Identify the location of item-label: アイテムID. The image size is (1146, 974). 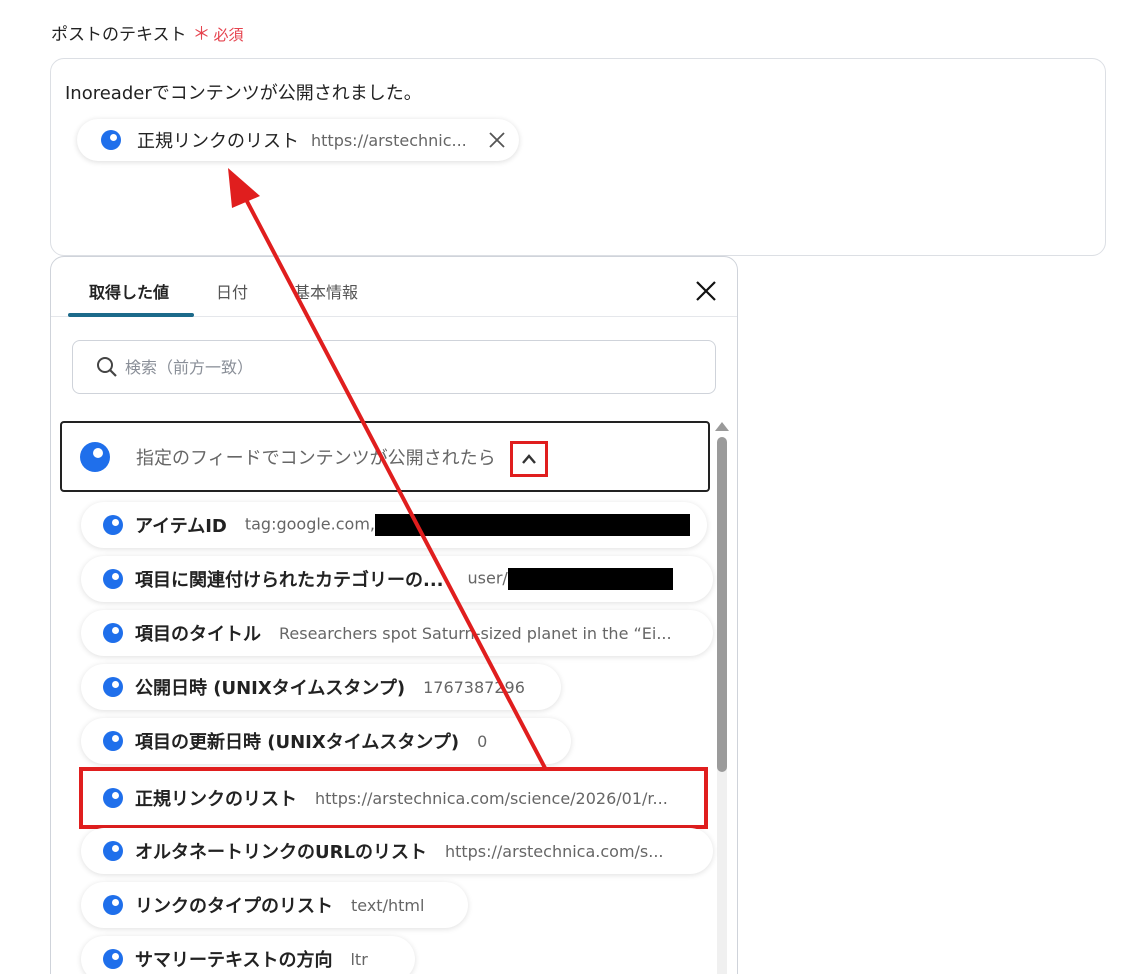
(181, 526).